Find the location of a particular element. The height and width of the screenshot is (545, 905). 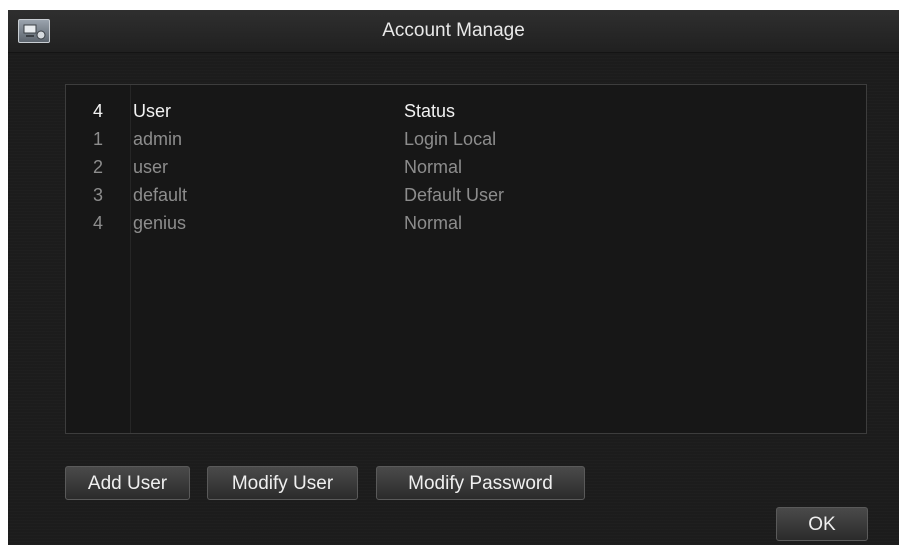

ok-button: OK is located at coordinates (822, 524).